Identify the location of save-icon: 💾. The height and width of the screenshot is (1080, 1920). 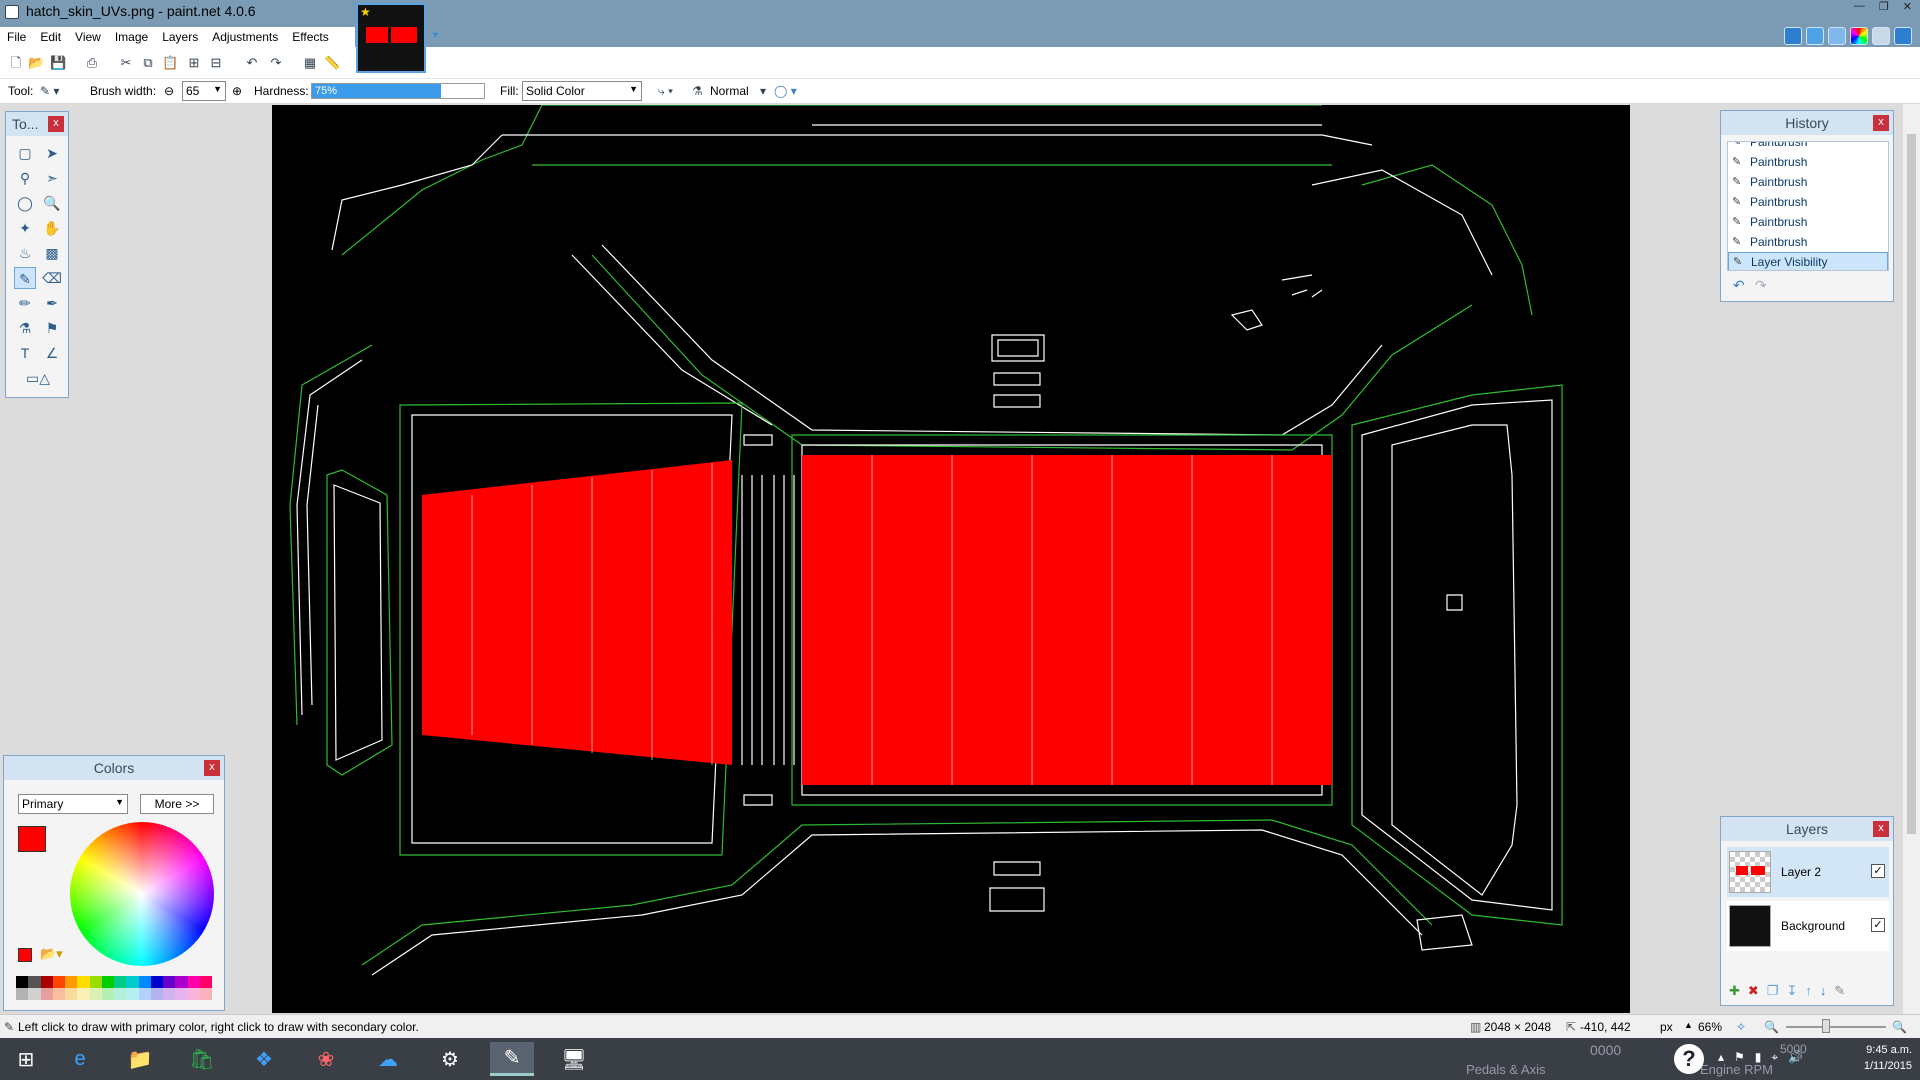
(58, 62).